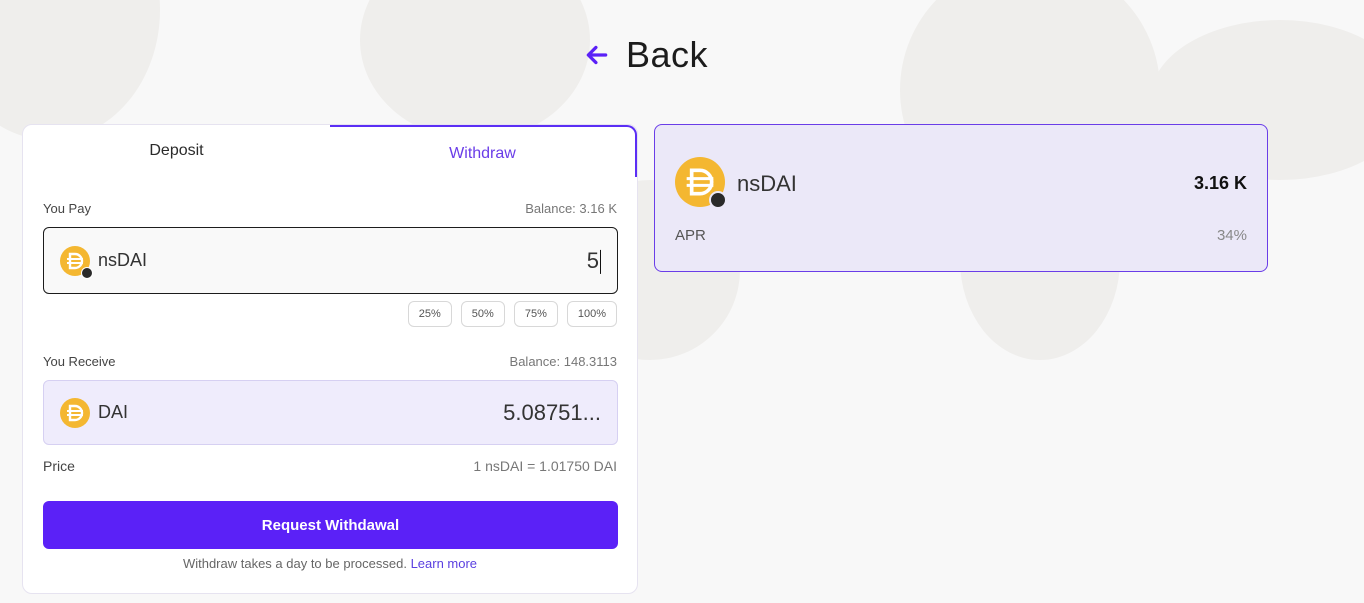 Image resolution: width=1364 pixels, height=603 pixels. I want to click on apr-label: APR, so click(690, 235).